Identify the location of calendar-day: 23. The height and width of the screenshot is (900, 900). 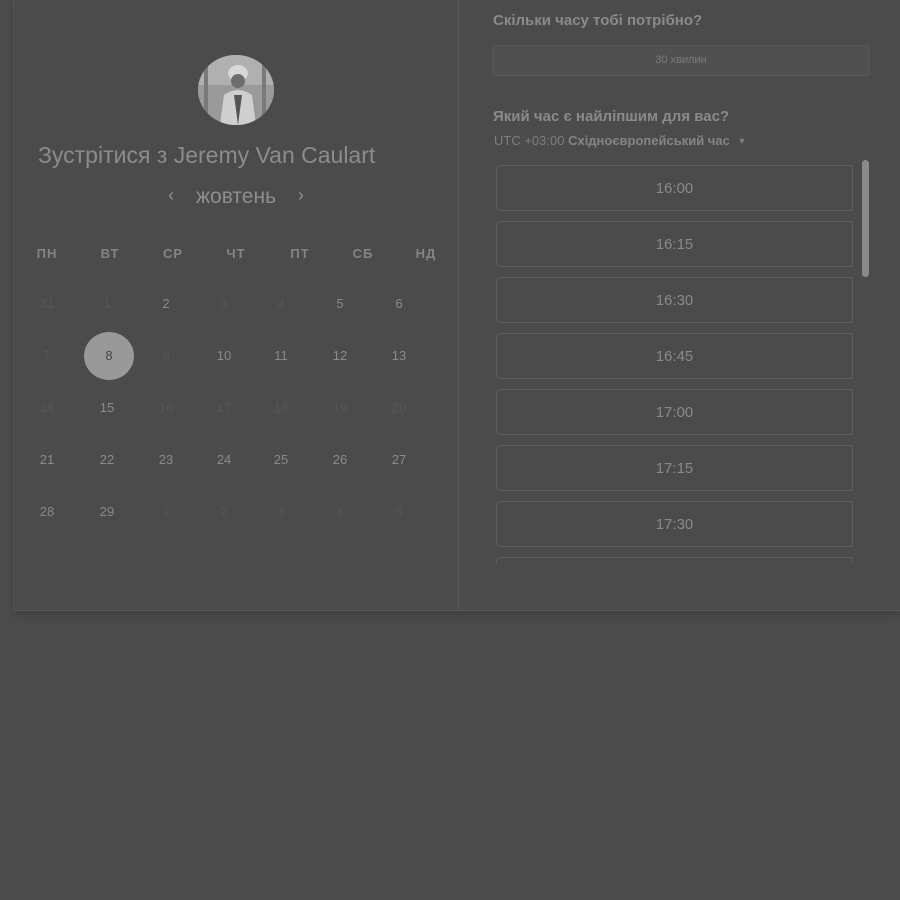
(166, 460).